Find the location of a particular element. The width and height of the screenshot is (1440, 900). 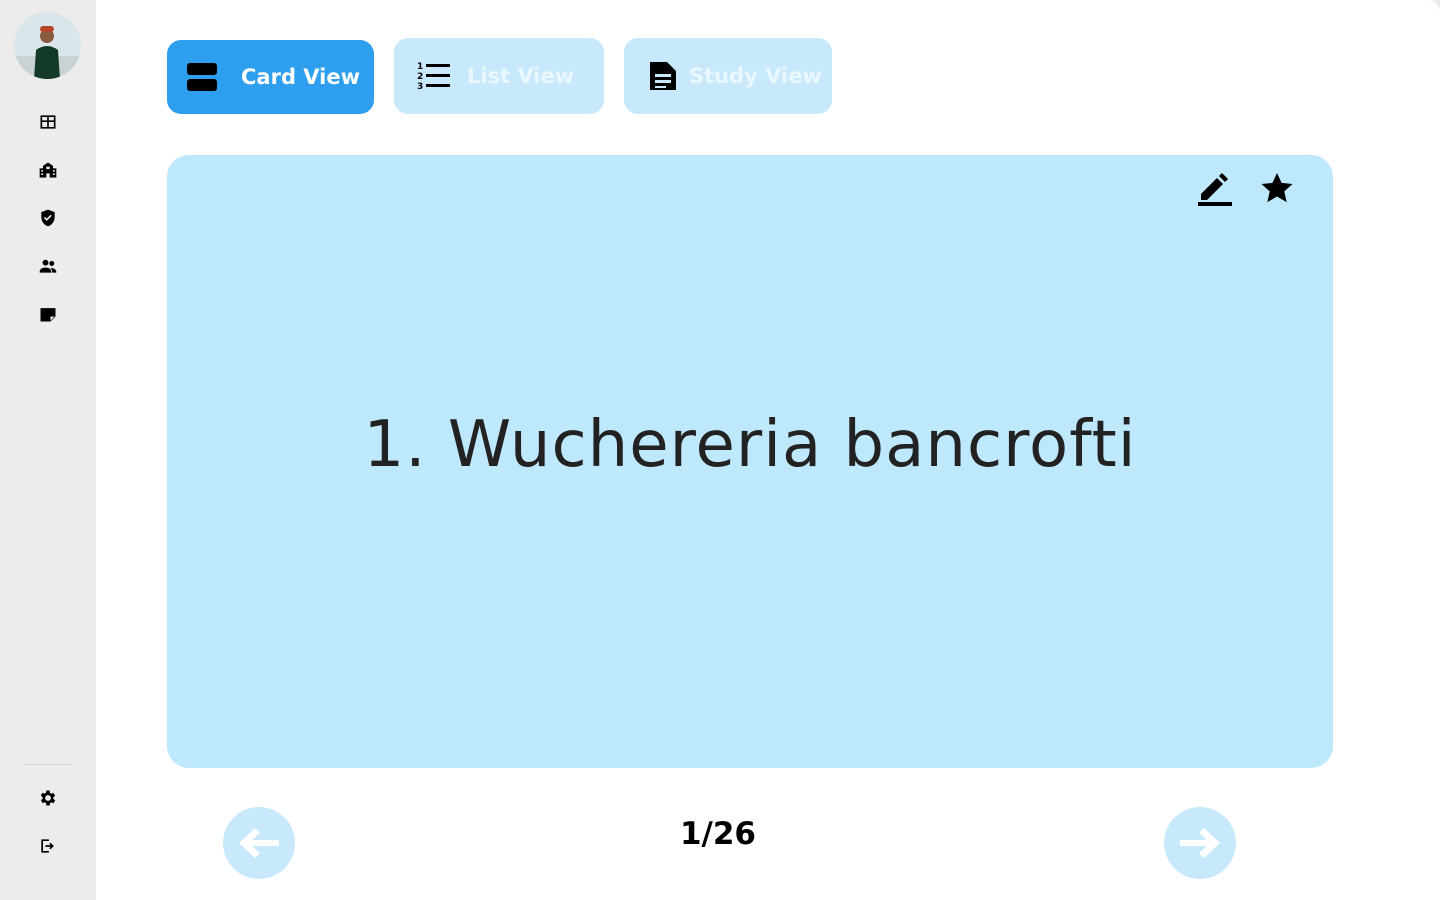

avatar-image is located at coordinates (47, 45).